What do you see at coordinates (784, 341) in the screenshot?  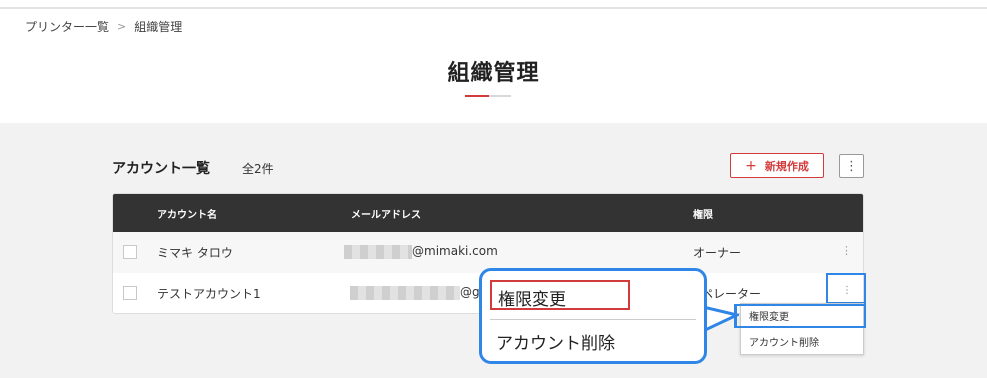 I see `menu-item-delete-account: アカウント削除` at bounding box center [784, 341].